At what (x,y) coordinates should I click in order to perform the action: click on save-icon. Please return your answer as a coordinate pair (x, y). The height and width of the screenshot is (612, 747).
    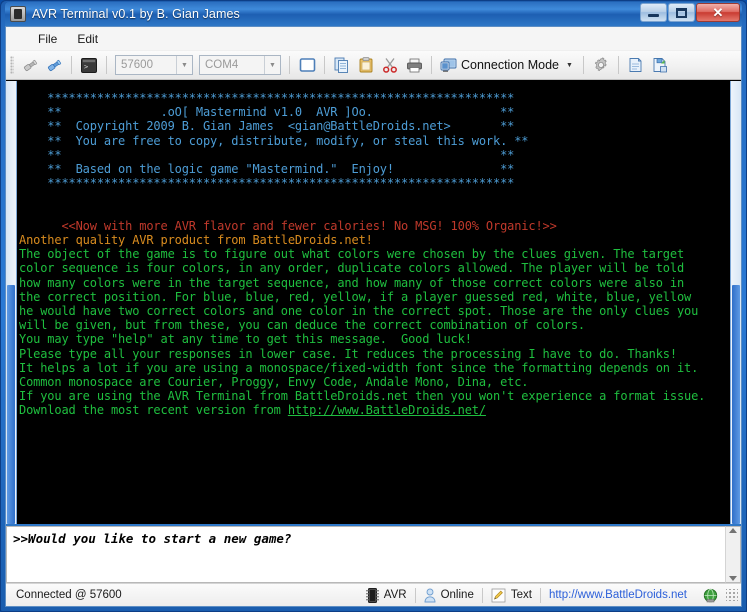
    Looking at the image, I should click on (660, 65).